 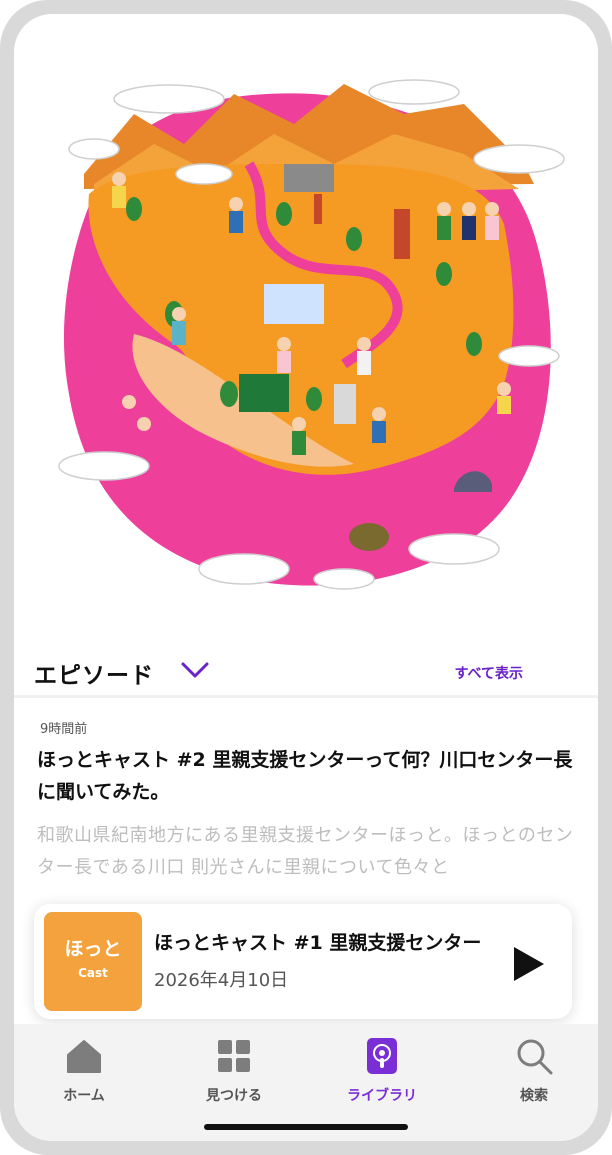 I want to click on now-playing-date: 2026年4月10日, so click(x=221, y=980).